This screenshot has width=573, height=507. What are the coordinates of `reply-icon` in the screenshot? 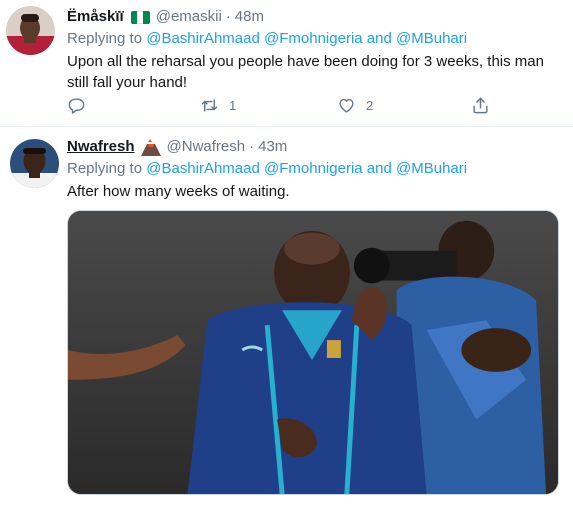 It's located at (76, 106).